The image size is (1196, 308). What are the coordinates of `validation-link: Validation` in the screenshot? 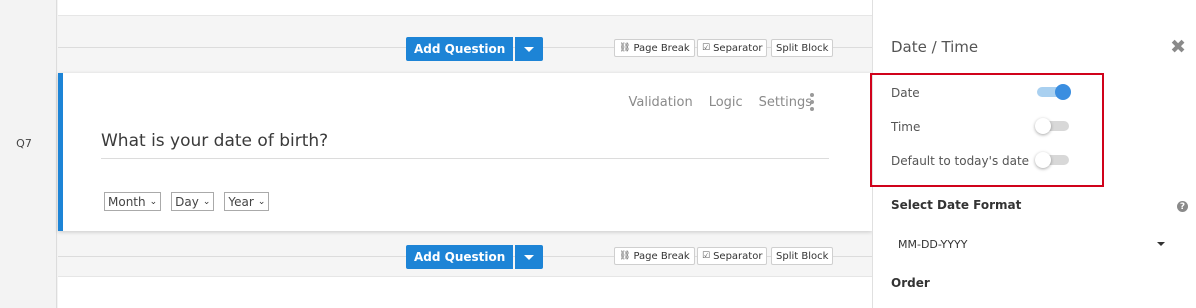 It's located at (660, 102).